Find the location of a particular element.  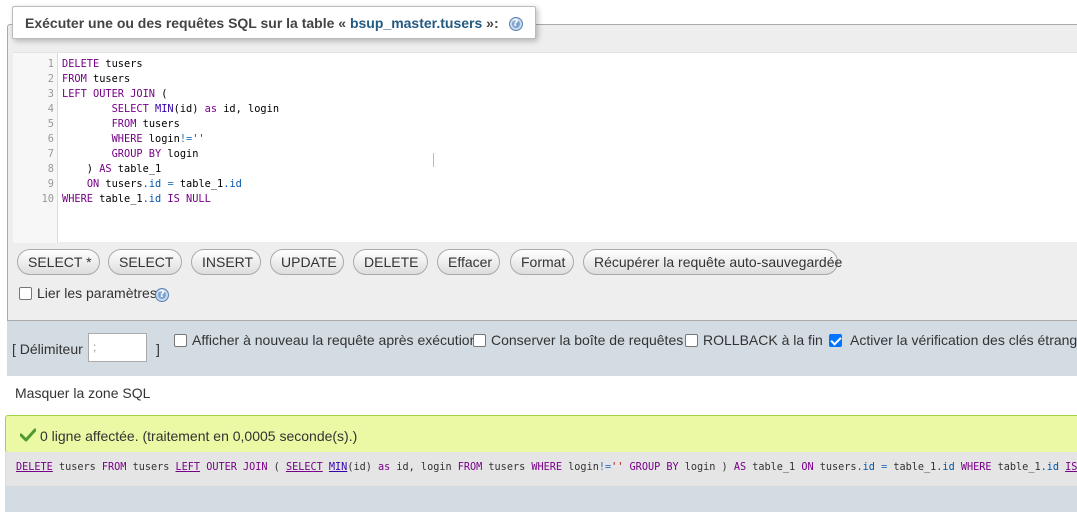

line-number: 7 is located at coordinates (50, 154).